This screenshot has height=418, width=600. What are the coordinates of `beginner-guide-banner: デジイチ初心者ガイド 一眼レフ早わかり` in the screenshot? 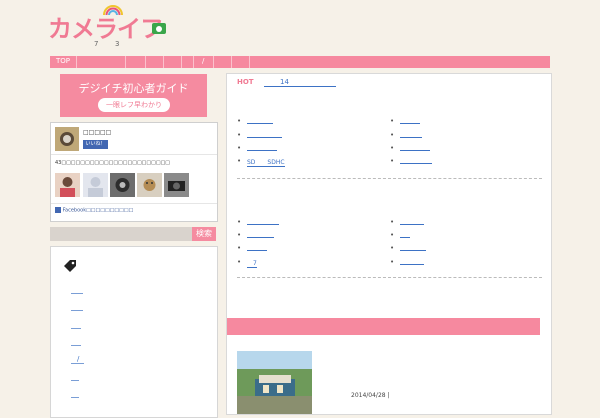 It's located at (133, 95).